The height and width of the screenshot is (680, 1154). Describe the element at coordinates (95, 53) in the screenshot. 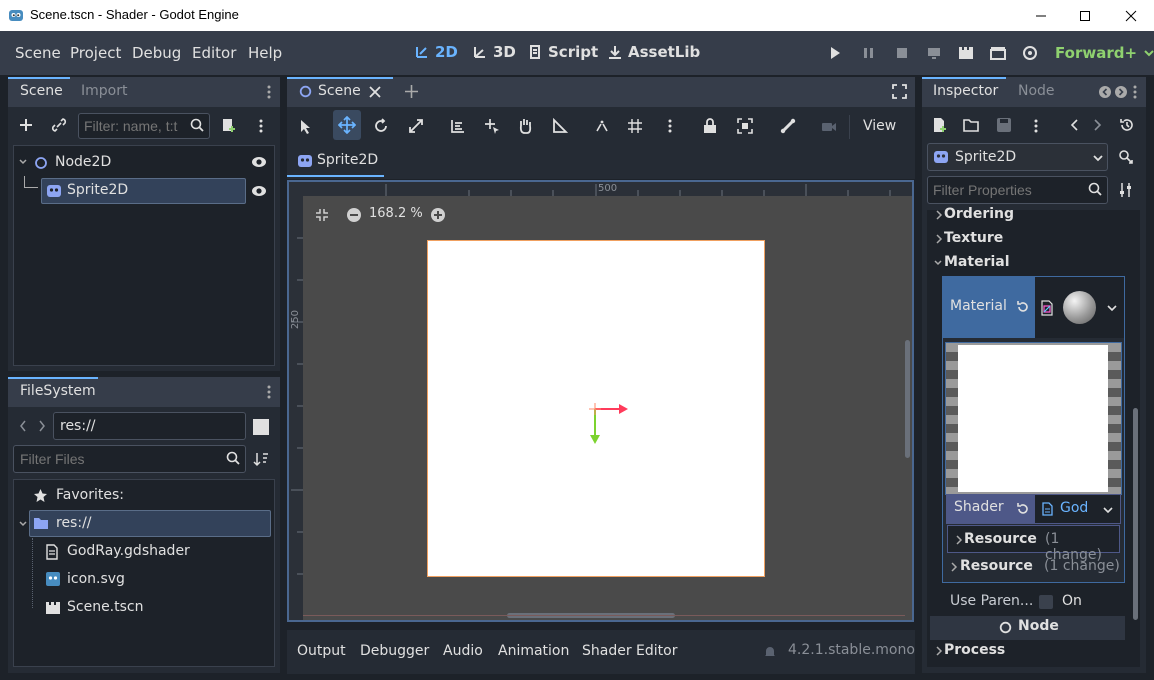

I see `menu-project: Project` at that location.